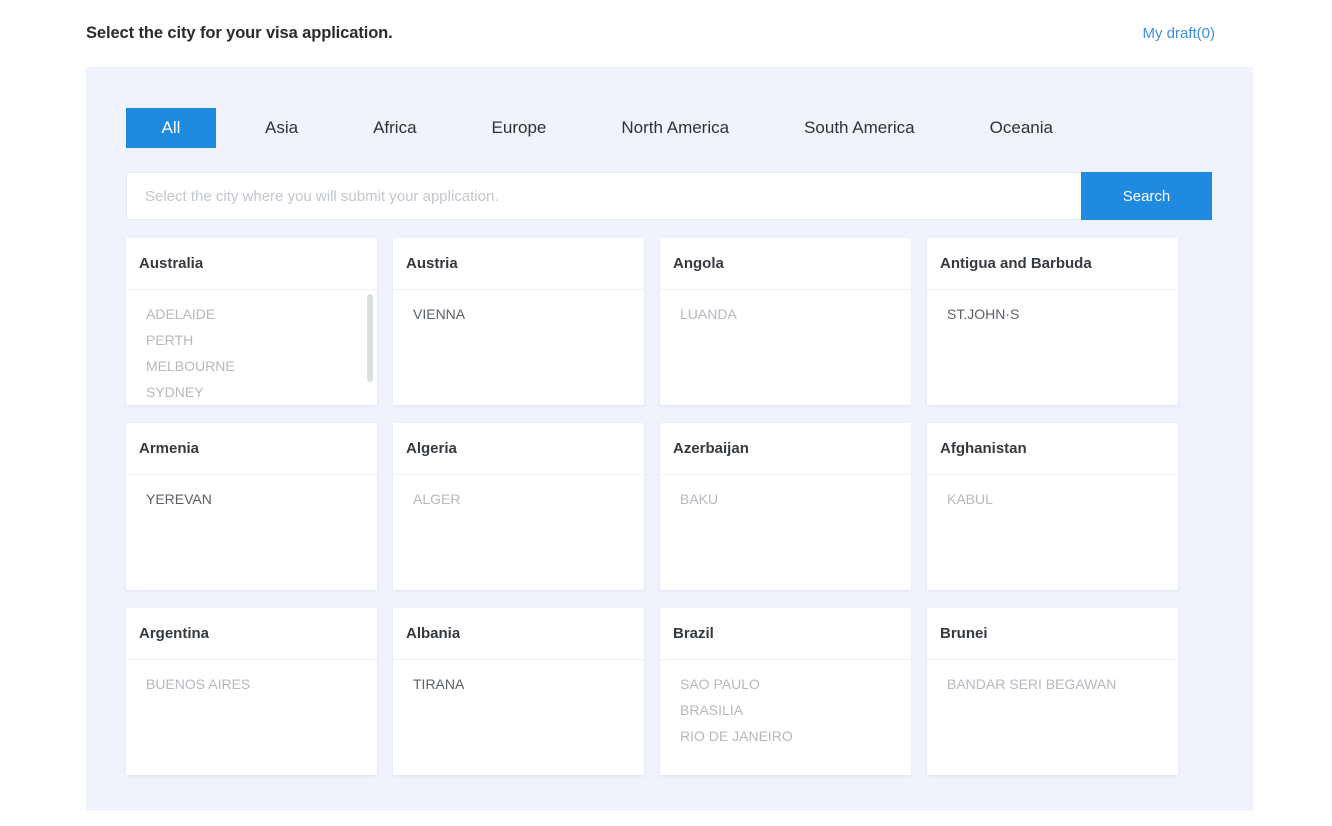 Image resolution: width=1332 pixels, height=826 pixels. I want to click on city-item: BANDAR SERI BEGAWAN, so click(1055, 684).